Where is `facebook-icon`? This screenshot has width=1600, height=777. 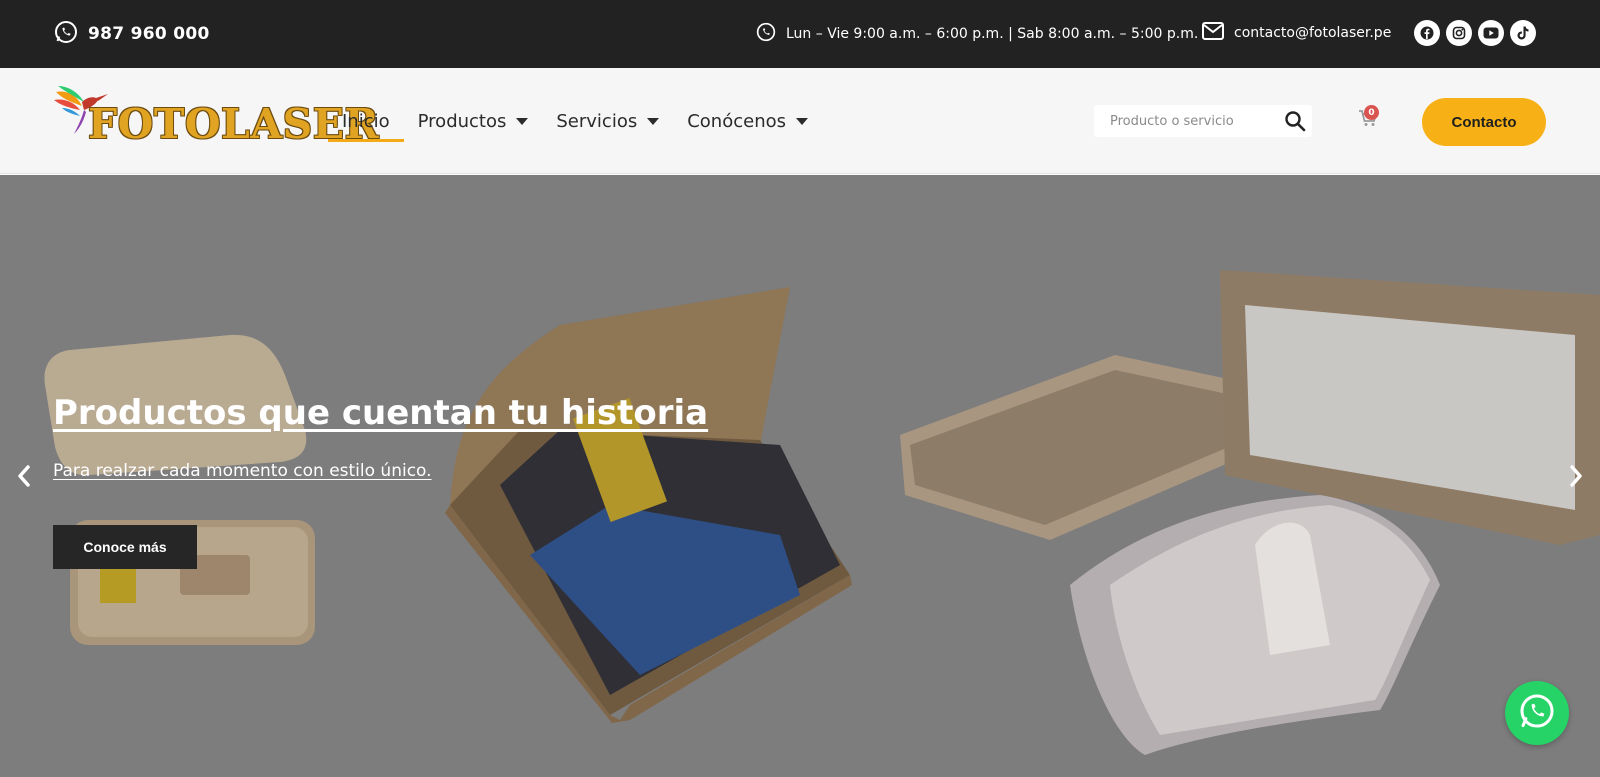 facebook-icon is located at coordinates (1427, 33).